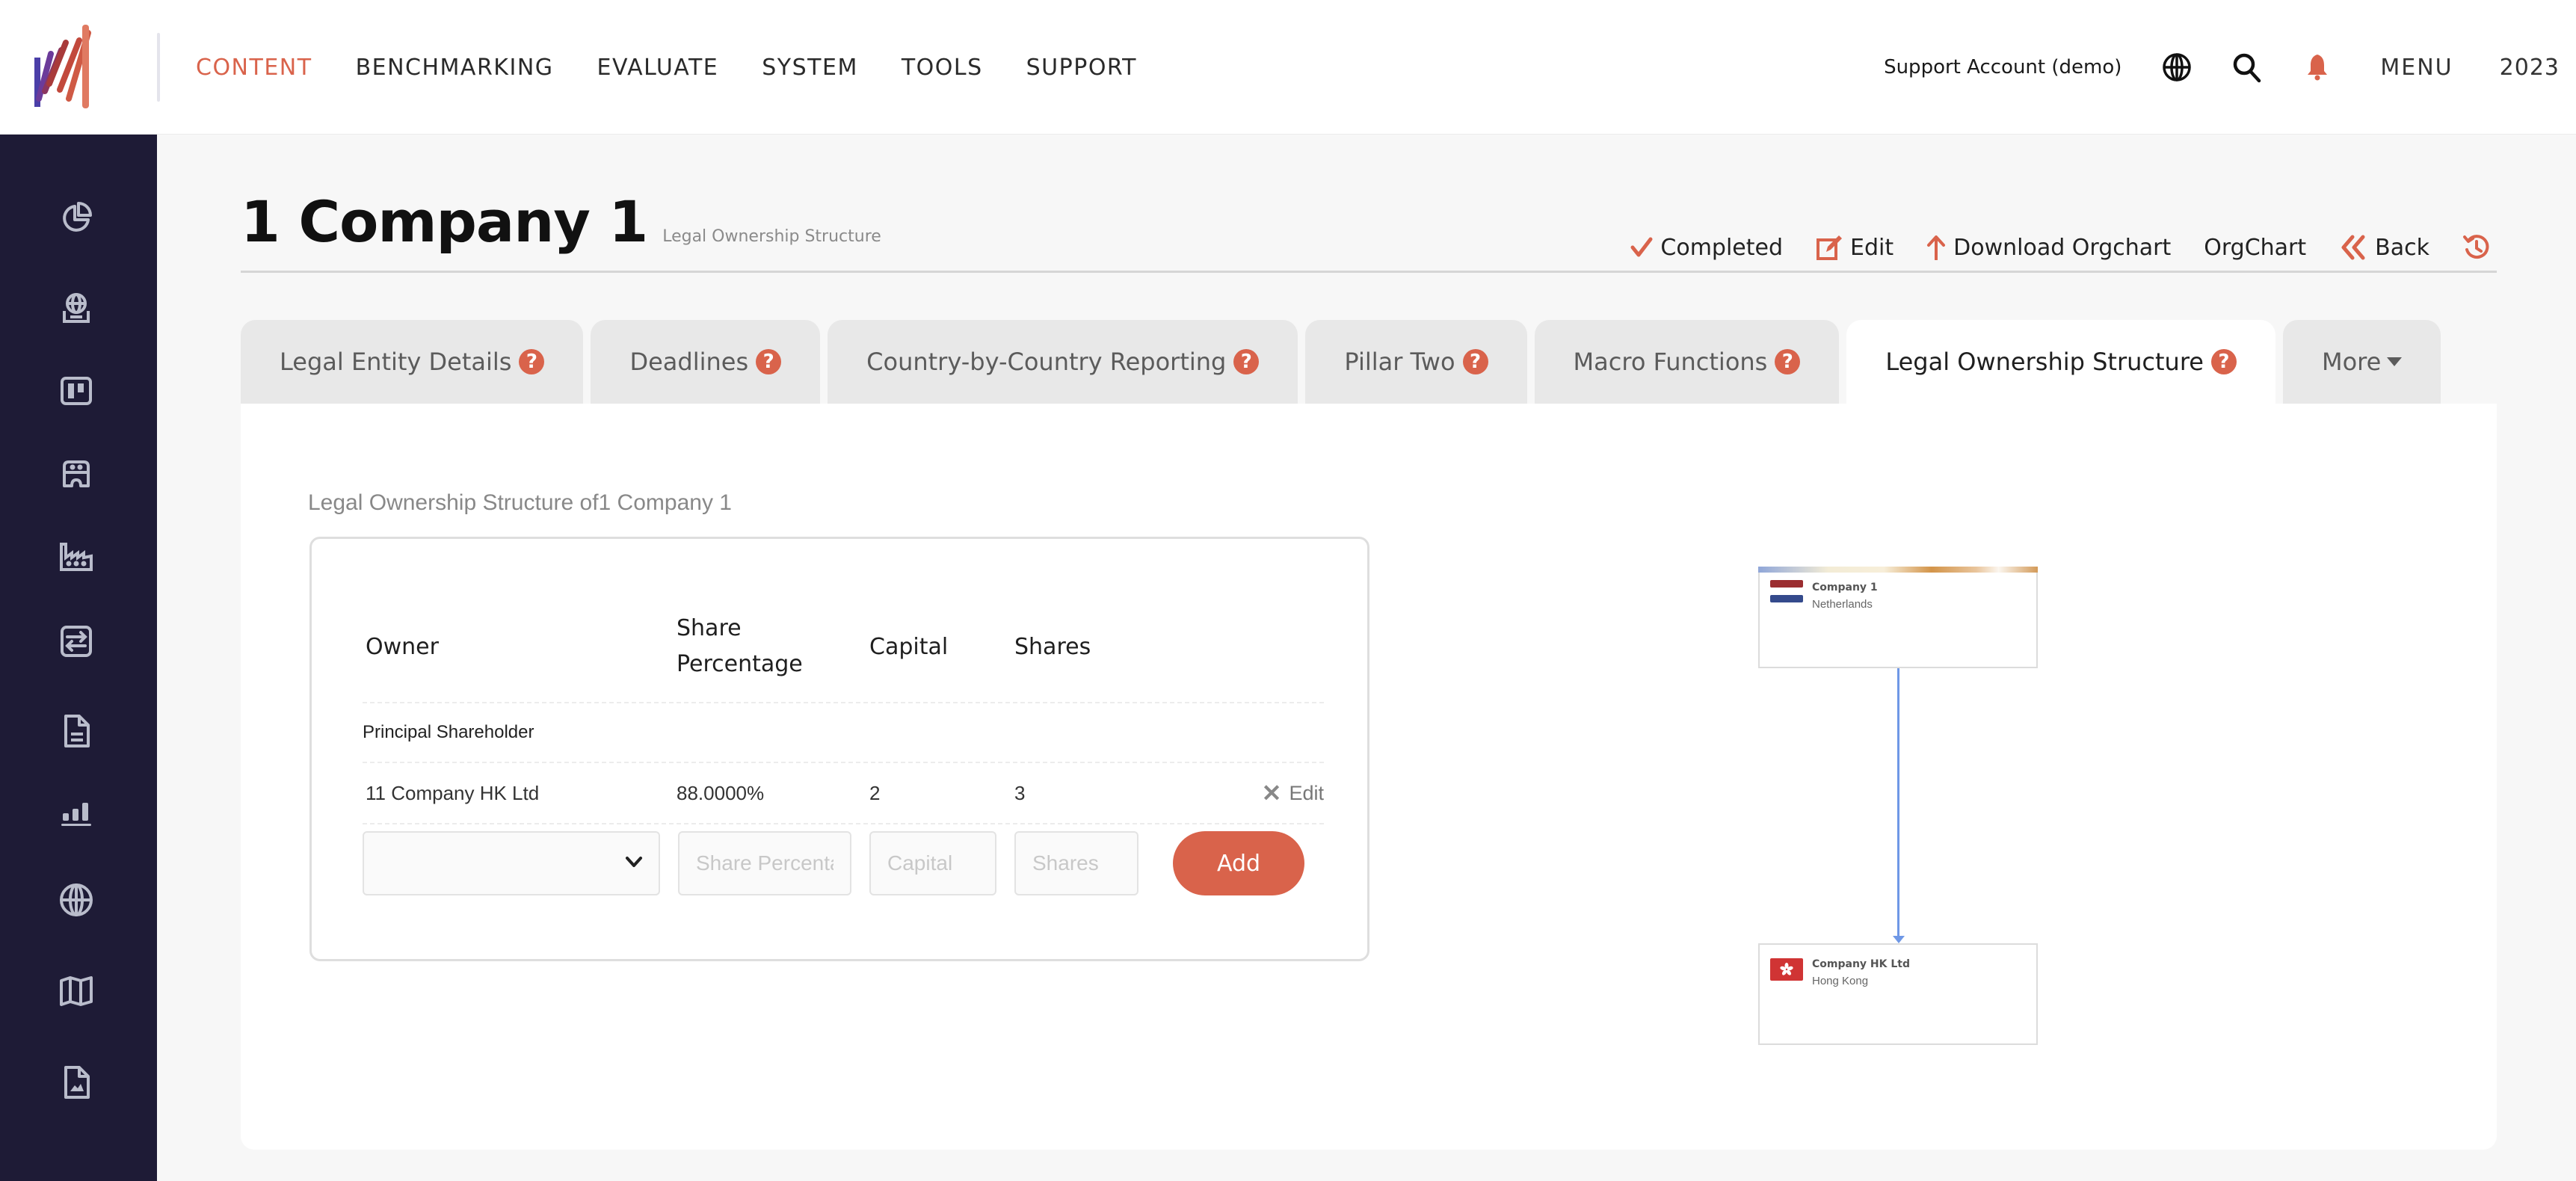 The image size is (2576, 1181). Describe the element at coordinates (1840, 981) in the screenshot. I see `org-node-country: Hong Kong` at that location.